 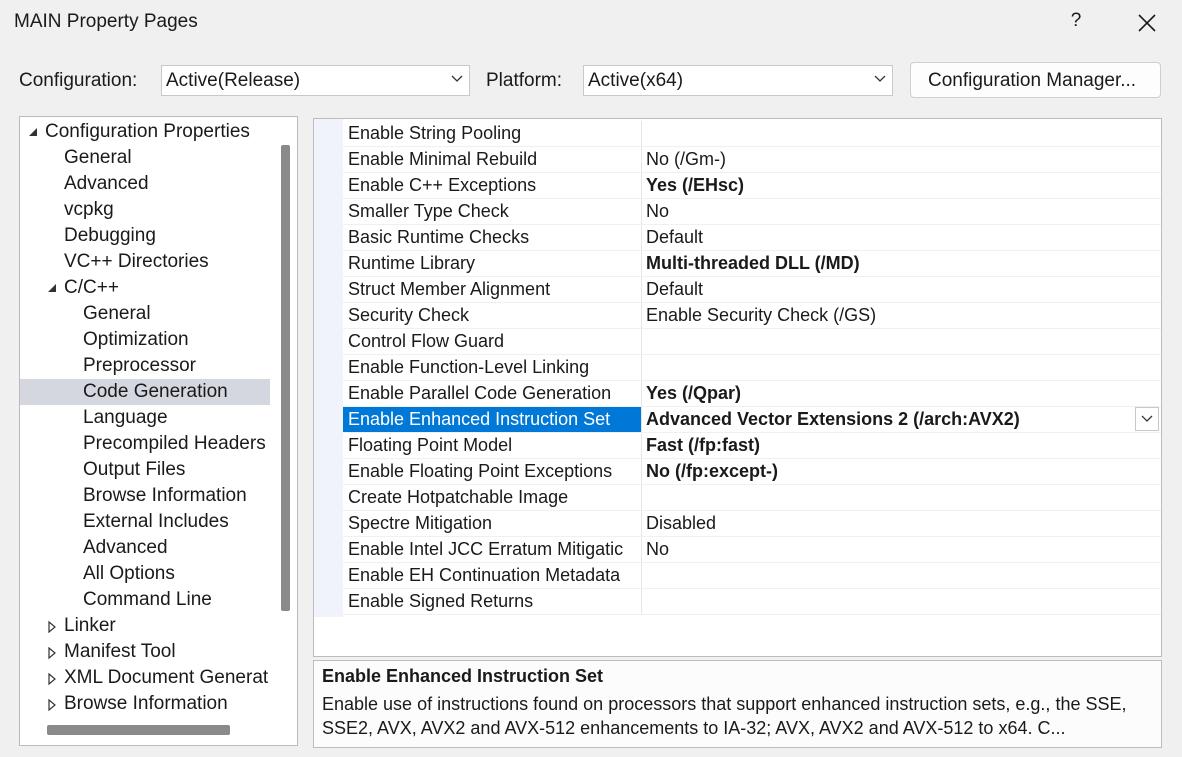 What do you see at coordinates (148, 678) in the screenshot?
I see `tree-item: XML Document Generat` at bounding box center [148, 678].